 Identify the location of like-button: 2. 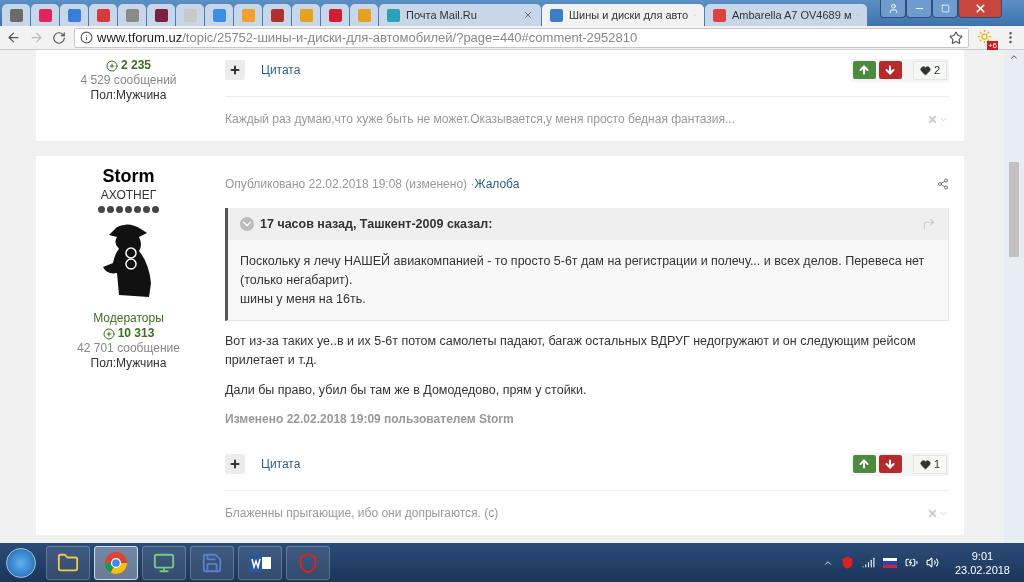
(929, 70).